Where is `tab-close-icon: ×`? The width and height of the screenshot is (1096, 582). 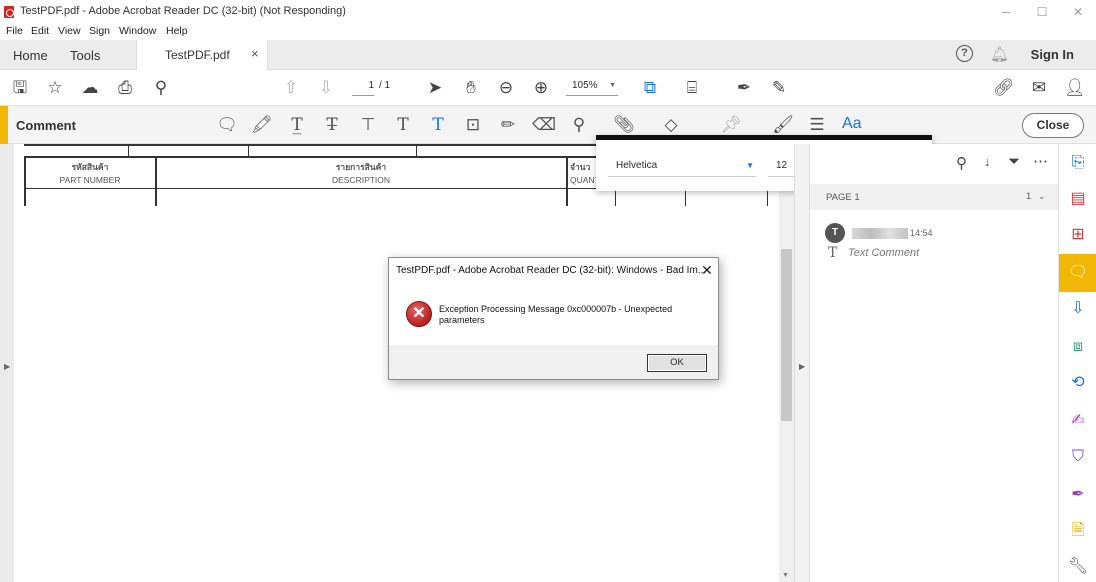 tab-close-icon: × is located at coordinates (255, 53).